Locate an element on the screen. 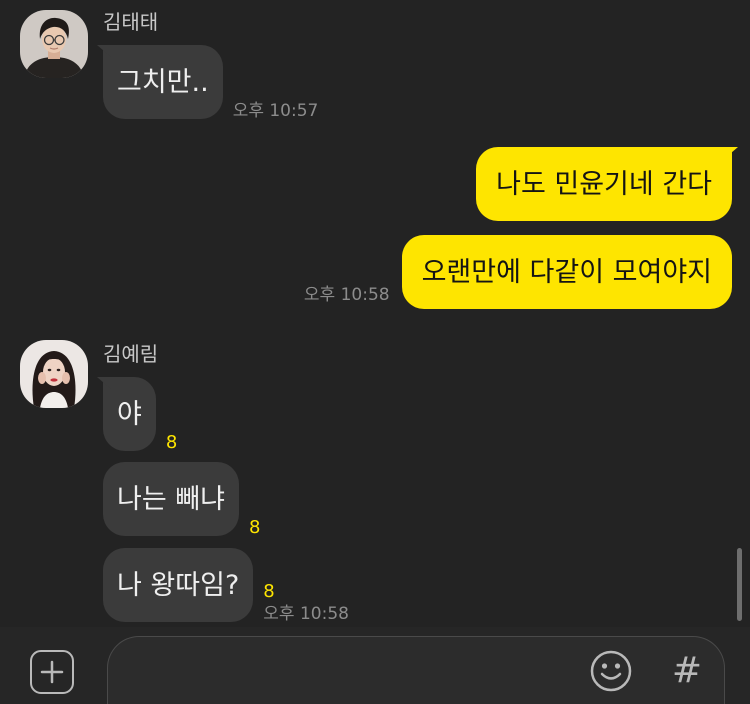 The image size is (750, 704). message-input-field: # is located at coordinates (416, 670).